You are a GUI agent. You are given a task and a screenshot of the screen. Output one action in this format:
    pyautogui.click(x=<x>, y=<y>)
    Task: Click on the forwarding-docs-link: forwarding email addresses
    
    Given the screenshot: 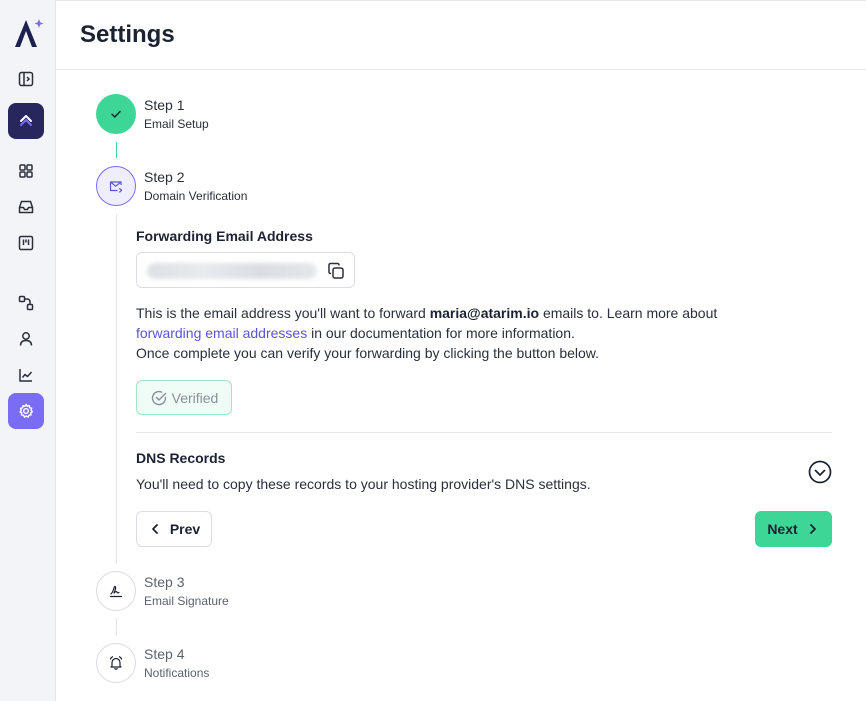 What is the action you would take?
    pyautogui.click(x=221, y=333)
    